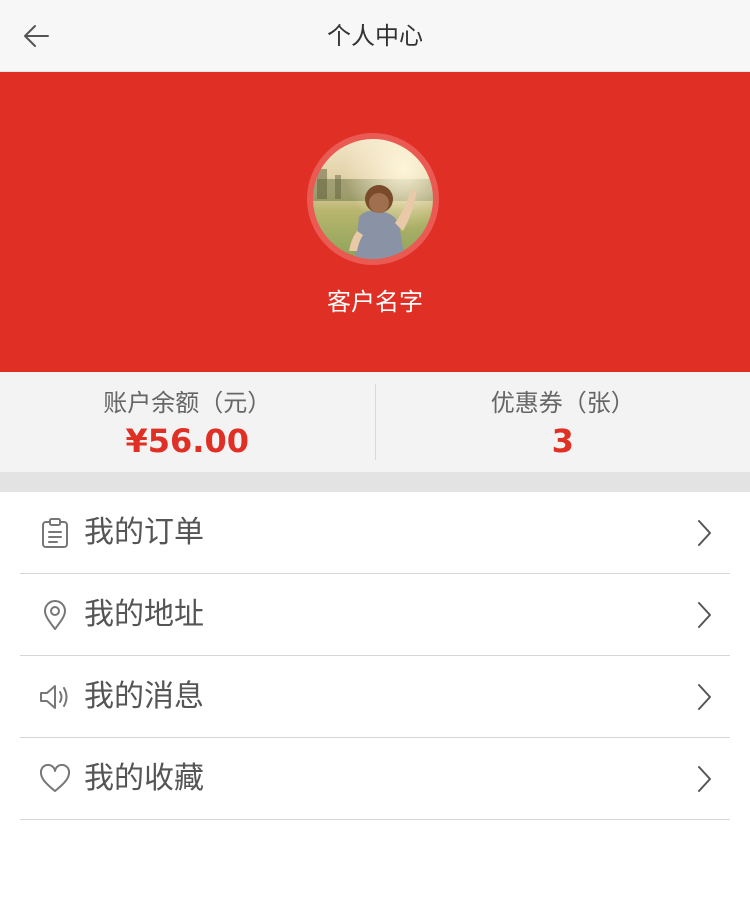  I want to click on navigation-bar: 个人中心, so click(375, 36).